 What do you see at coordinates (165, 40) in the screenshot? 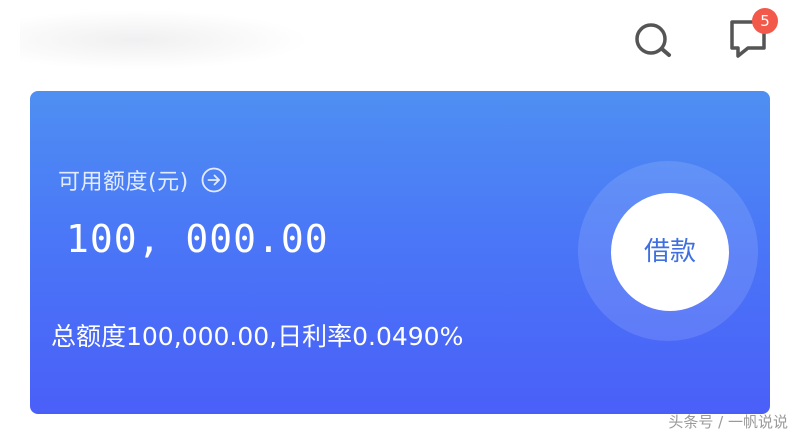
I see `blurred-title-area` at bounding box center [165, 40].